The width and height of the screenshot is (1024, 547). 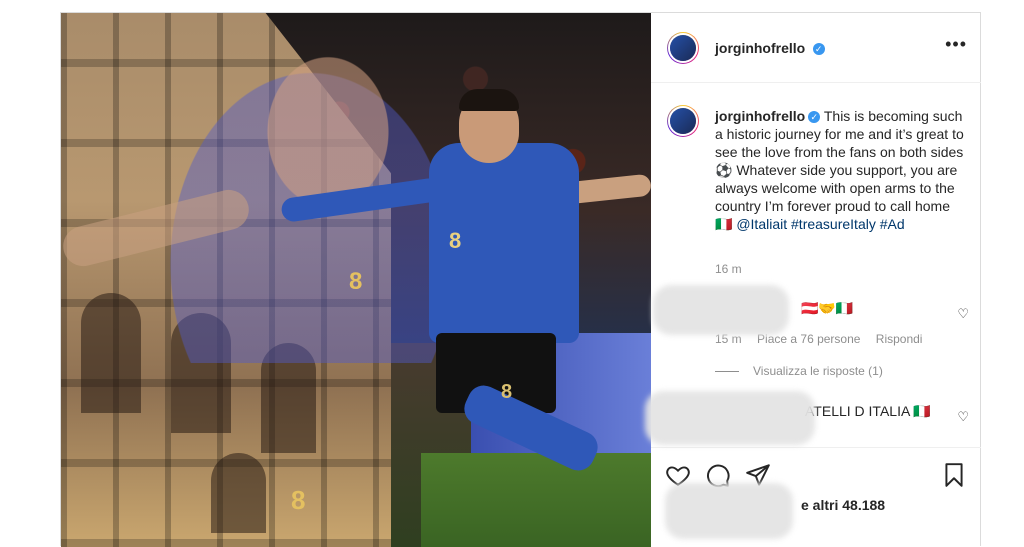 What do you see at coordinates (761, 224) in the screenshot?
I see `mention-link: @Italiait` at bounding box center [761, 224].